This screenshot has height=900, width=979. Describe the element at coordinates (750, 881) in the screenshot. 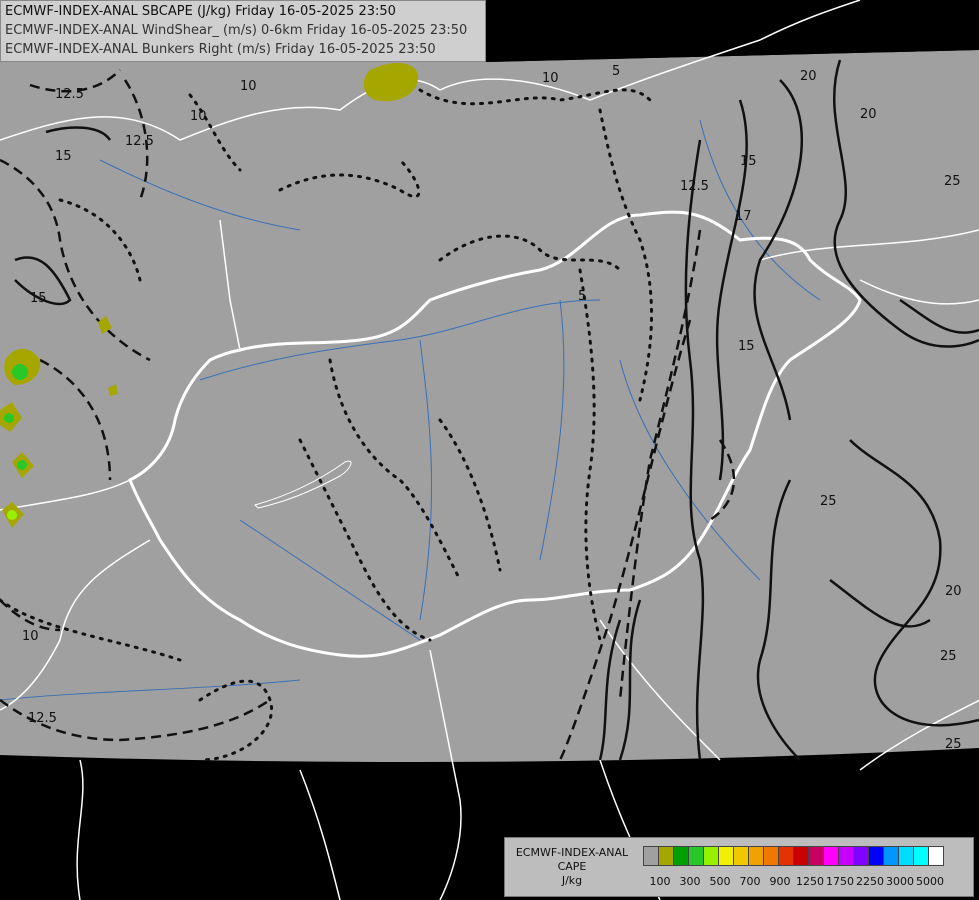

I see `legend-tick-label: 700` at that location.